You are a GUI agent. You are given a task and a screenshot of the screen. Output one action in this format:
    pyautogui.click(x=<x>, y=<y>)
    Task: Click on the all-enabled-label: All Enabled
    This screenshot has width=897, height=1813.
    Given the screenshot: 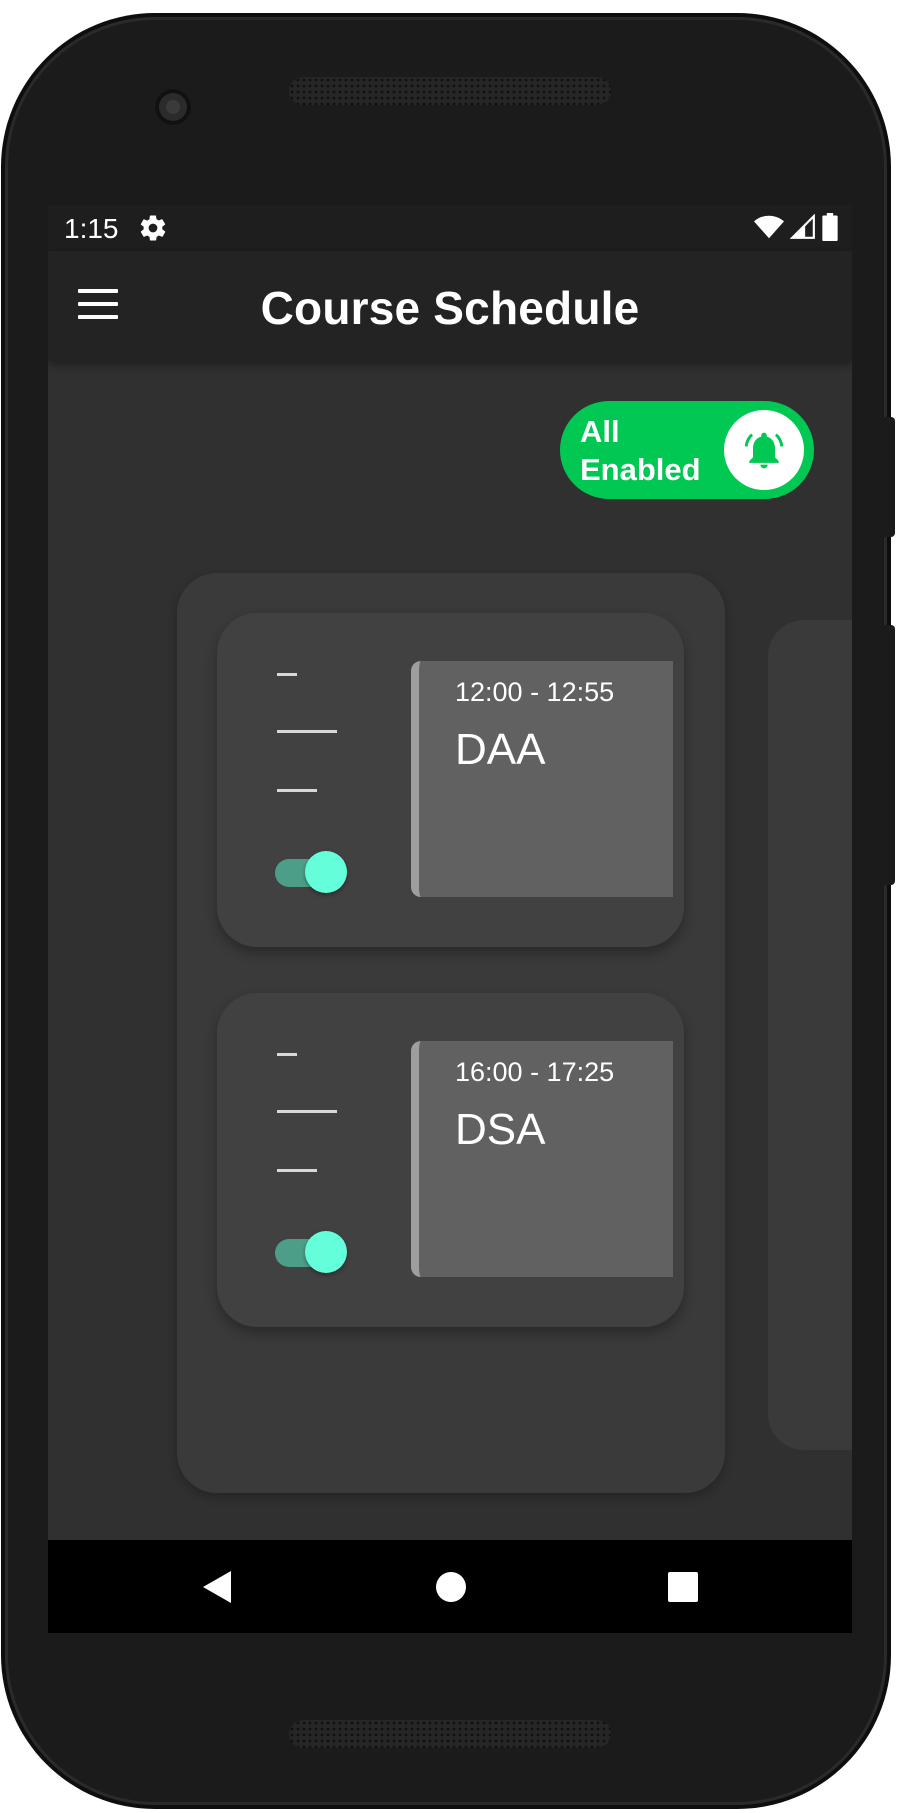 What is the action you would take?
    pyautogui.click(x=640, y=450)
    